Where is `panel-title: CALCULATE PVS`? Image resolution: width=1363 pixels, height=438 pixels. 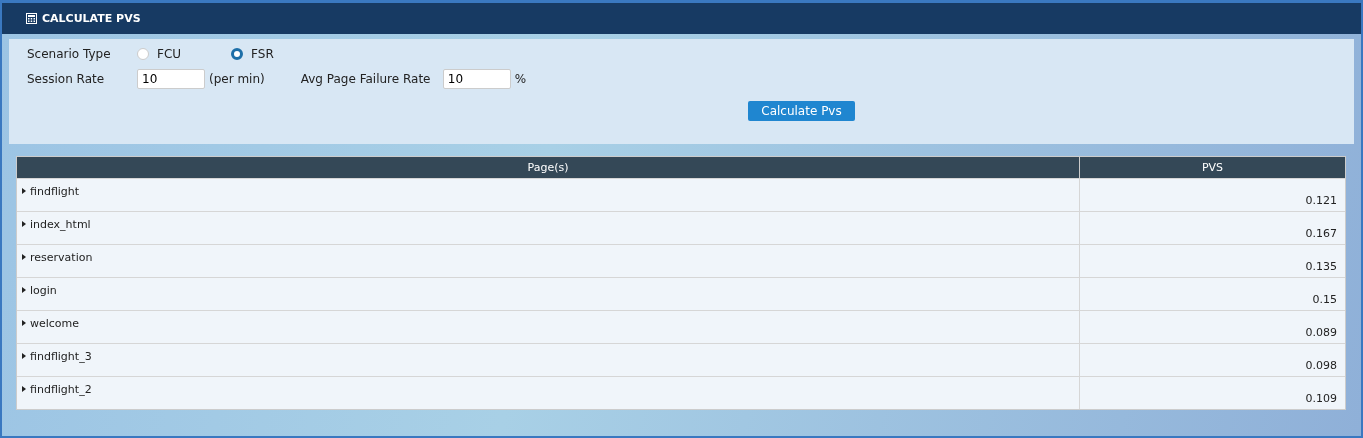
panel-title: CALCULATE PVS is located at coordinates (91, 18).